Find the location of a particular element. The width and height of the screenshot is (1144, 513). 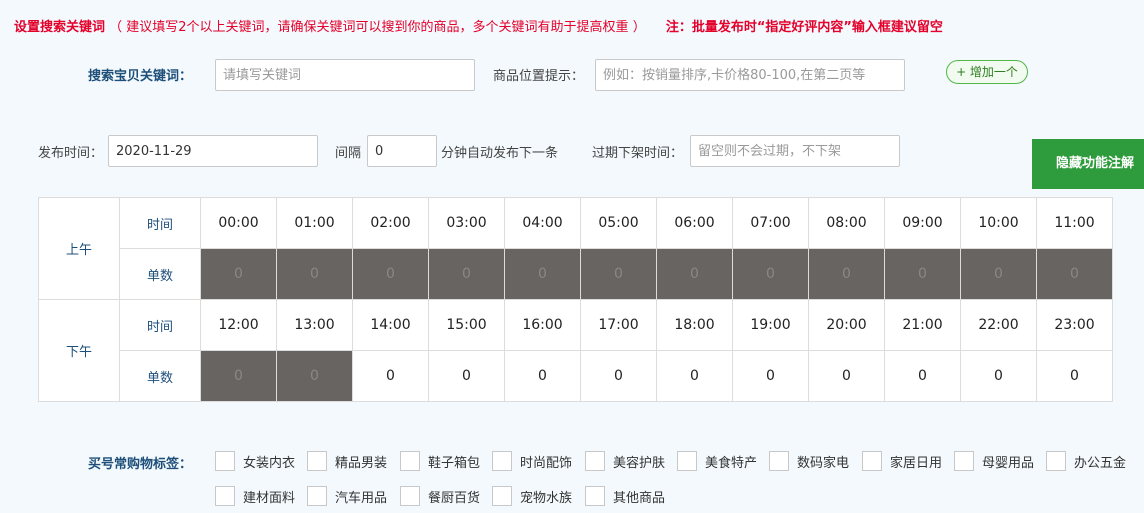

keyword-label: 搜索宝贝关键词： is located at coordinates (140, 76).